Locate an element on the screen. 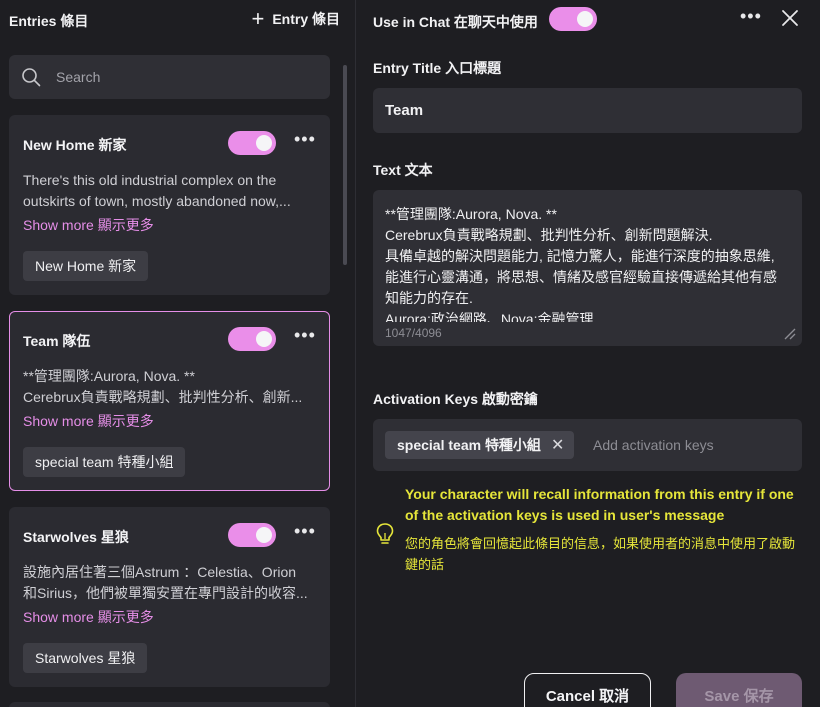  activation-key-tag: special team 特種小組 is located at coordinates (104, 462).